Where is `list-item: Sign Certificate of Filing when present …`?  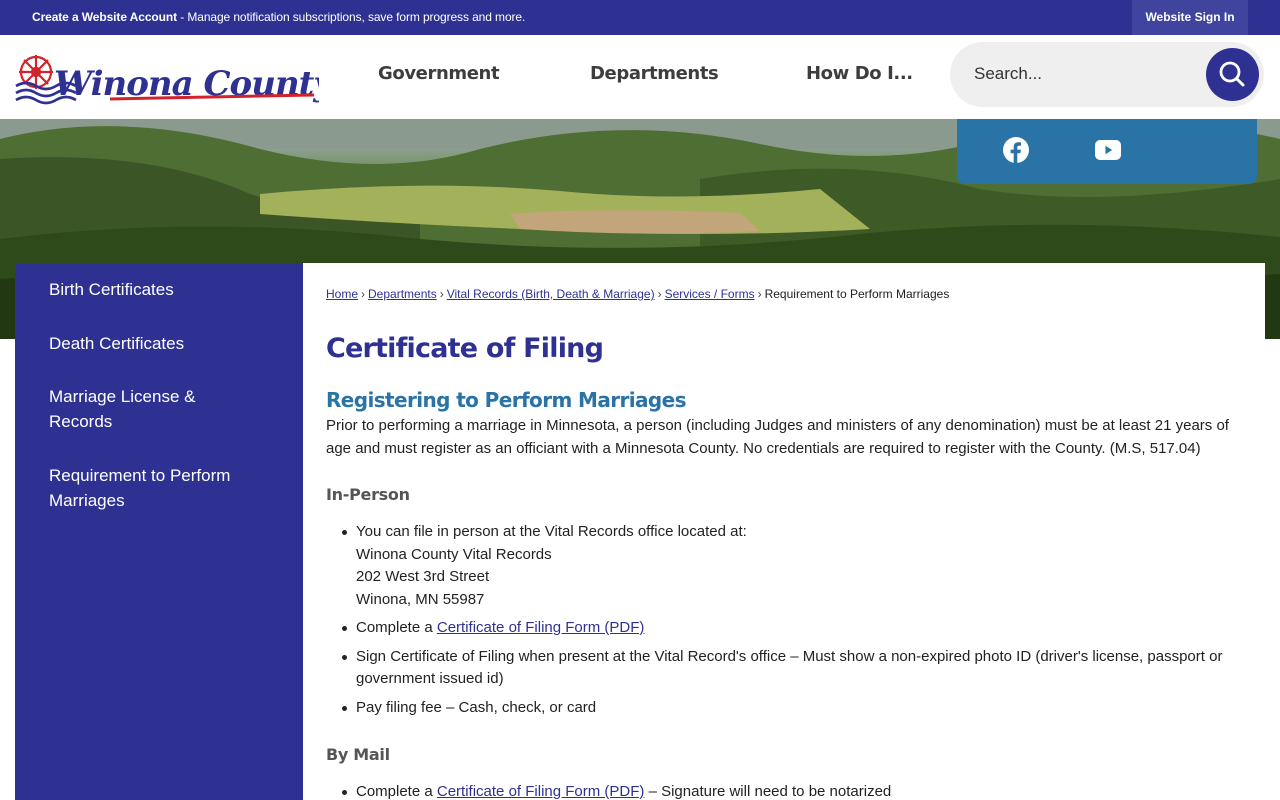 list-item: Sign Certificate of Filing when present … is located at coordinates (799, 668).